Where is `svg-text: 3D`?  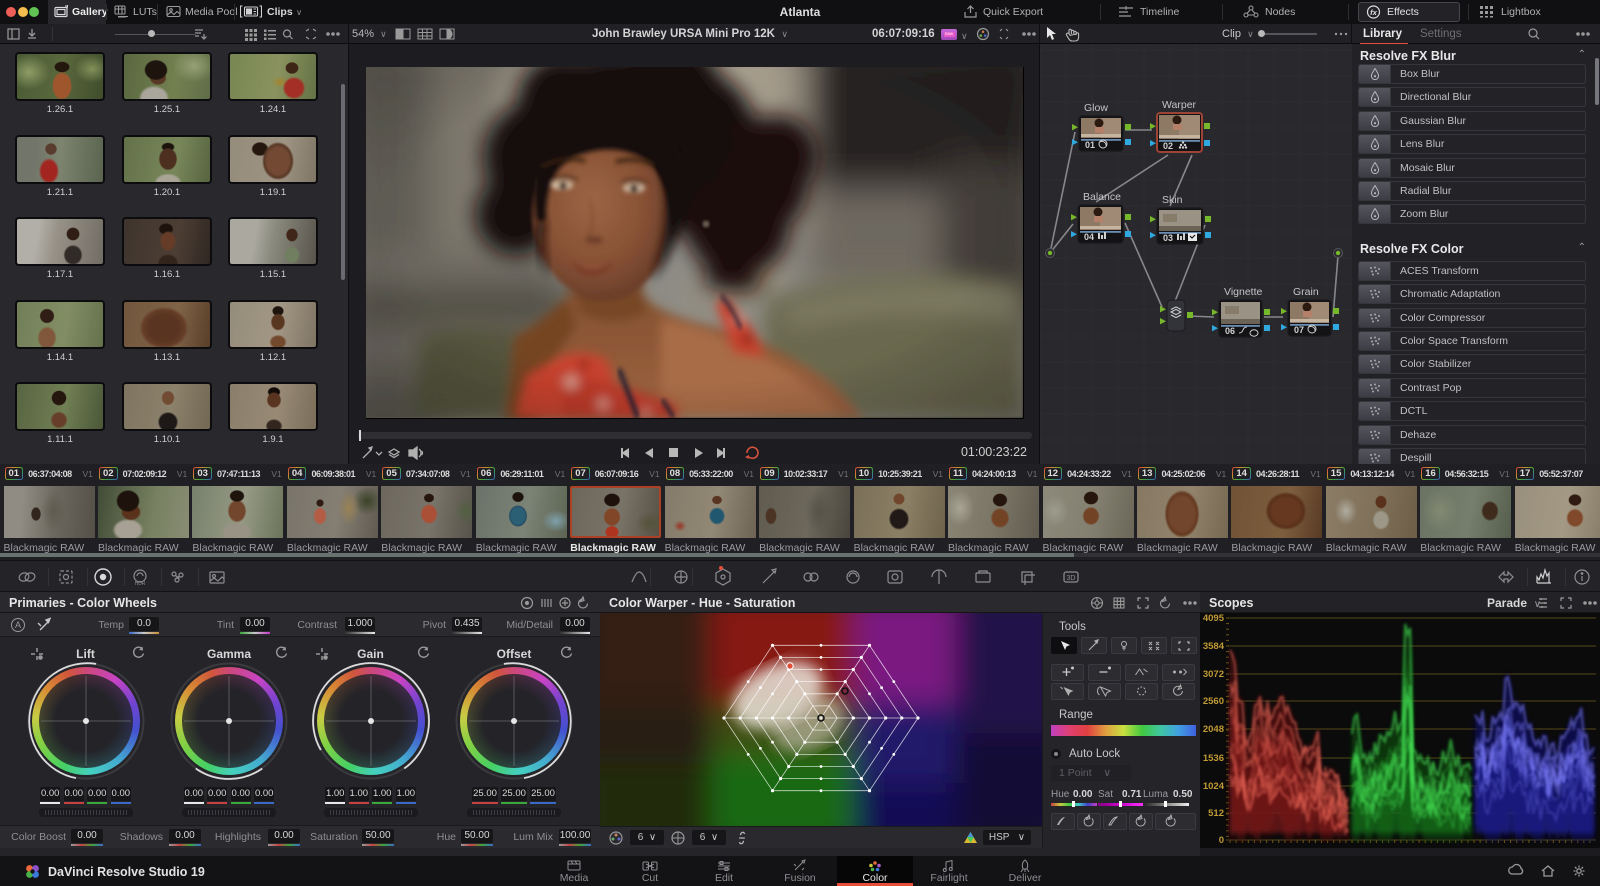
svg-text: 3D is located at coordinates (1071, 578).